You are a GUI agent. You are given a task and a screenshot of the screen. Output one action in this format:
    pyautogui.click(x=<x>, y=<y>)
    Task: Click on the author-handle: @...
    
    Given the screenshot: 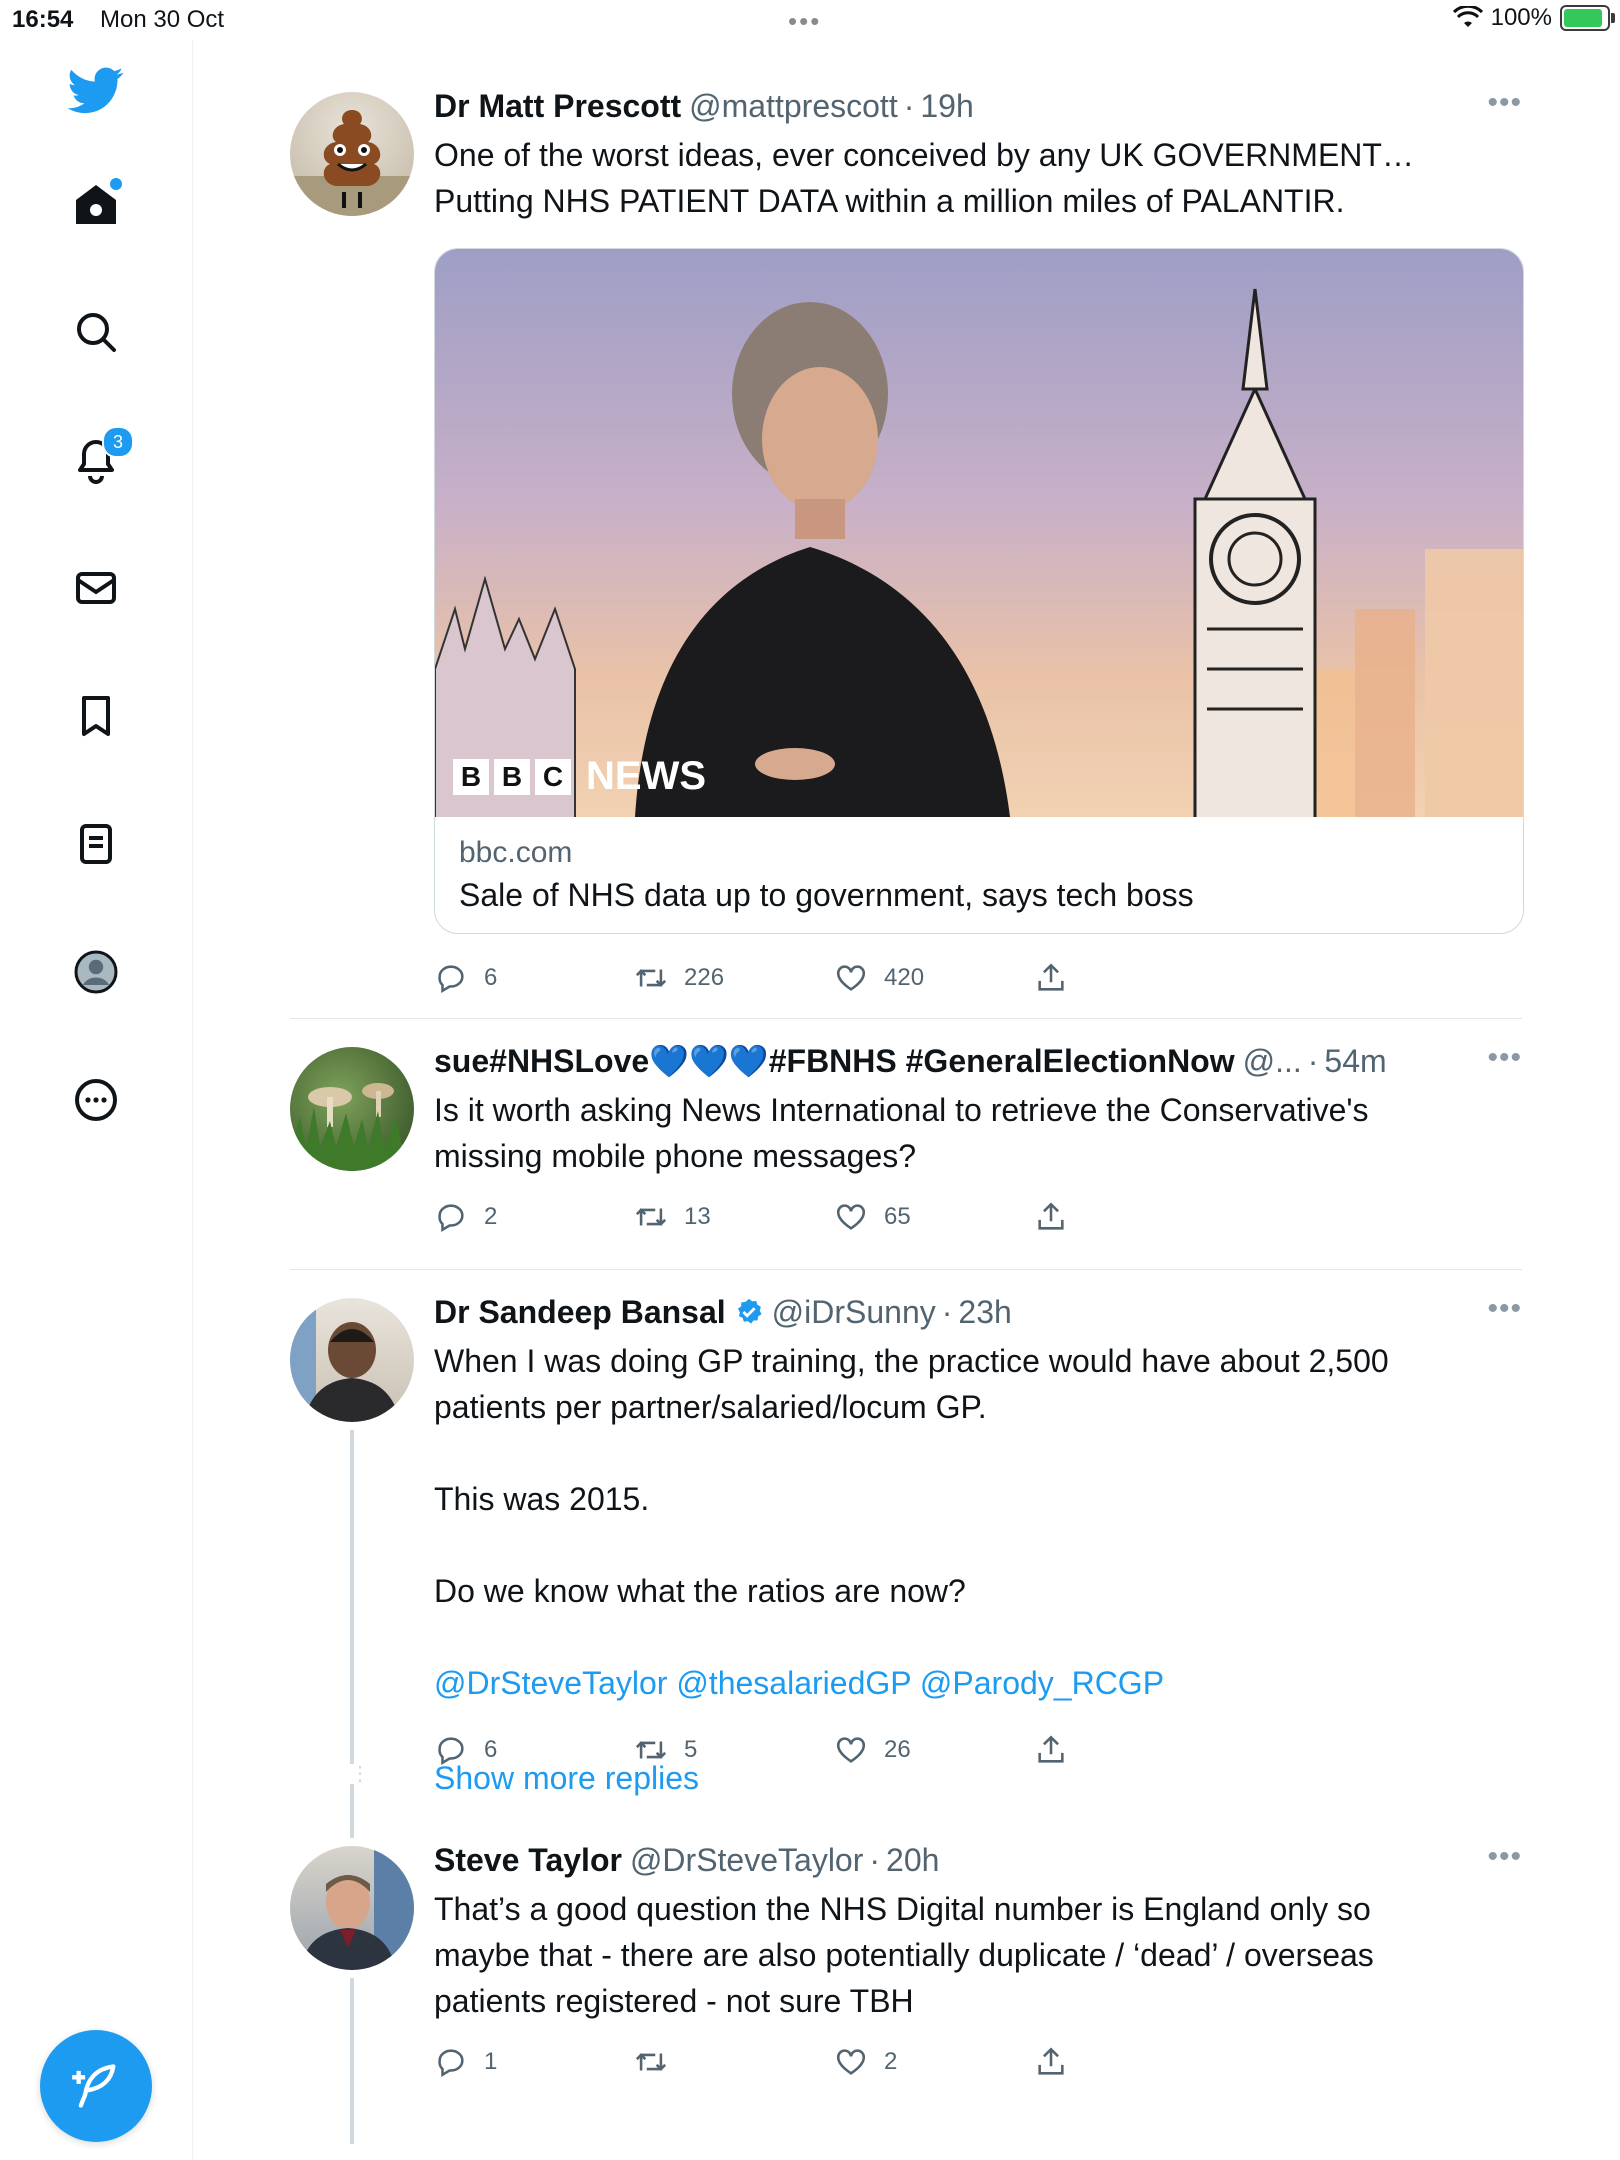 What is the action you would take?
    pyautogui.click(x=1272, y=1061)
    